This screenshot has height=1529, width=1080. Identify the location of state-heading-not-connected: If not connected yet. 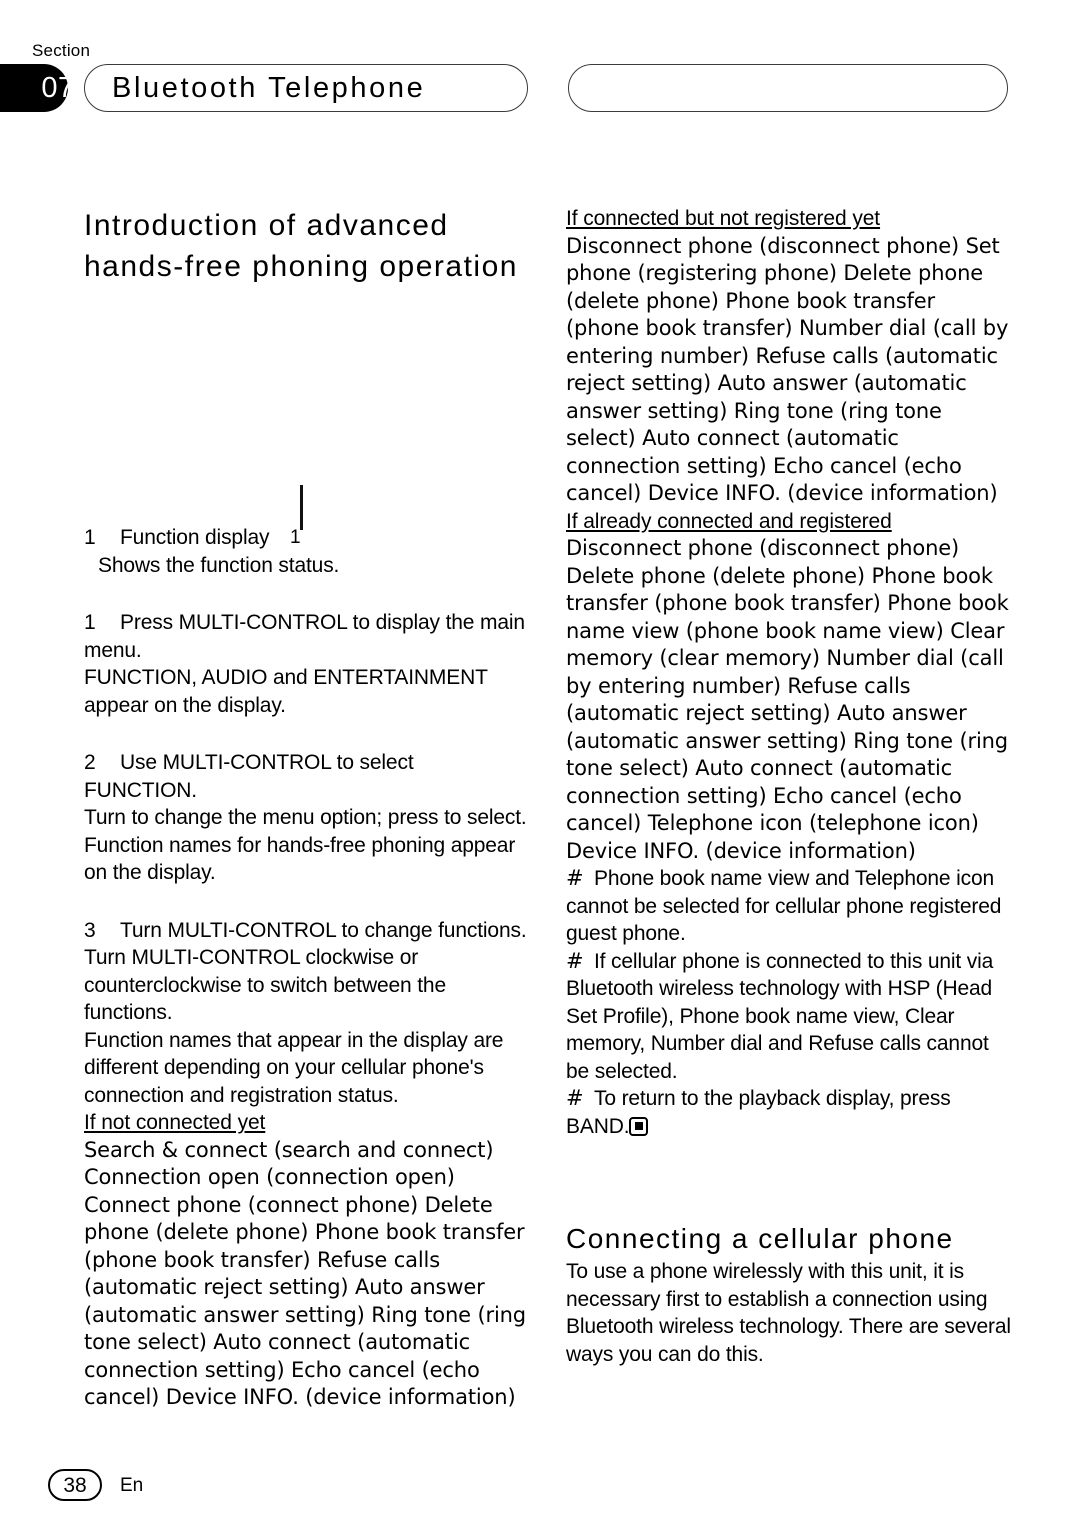
(175, 1122).